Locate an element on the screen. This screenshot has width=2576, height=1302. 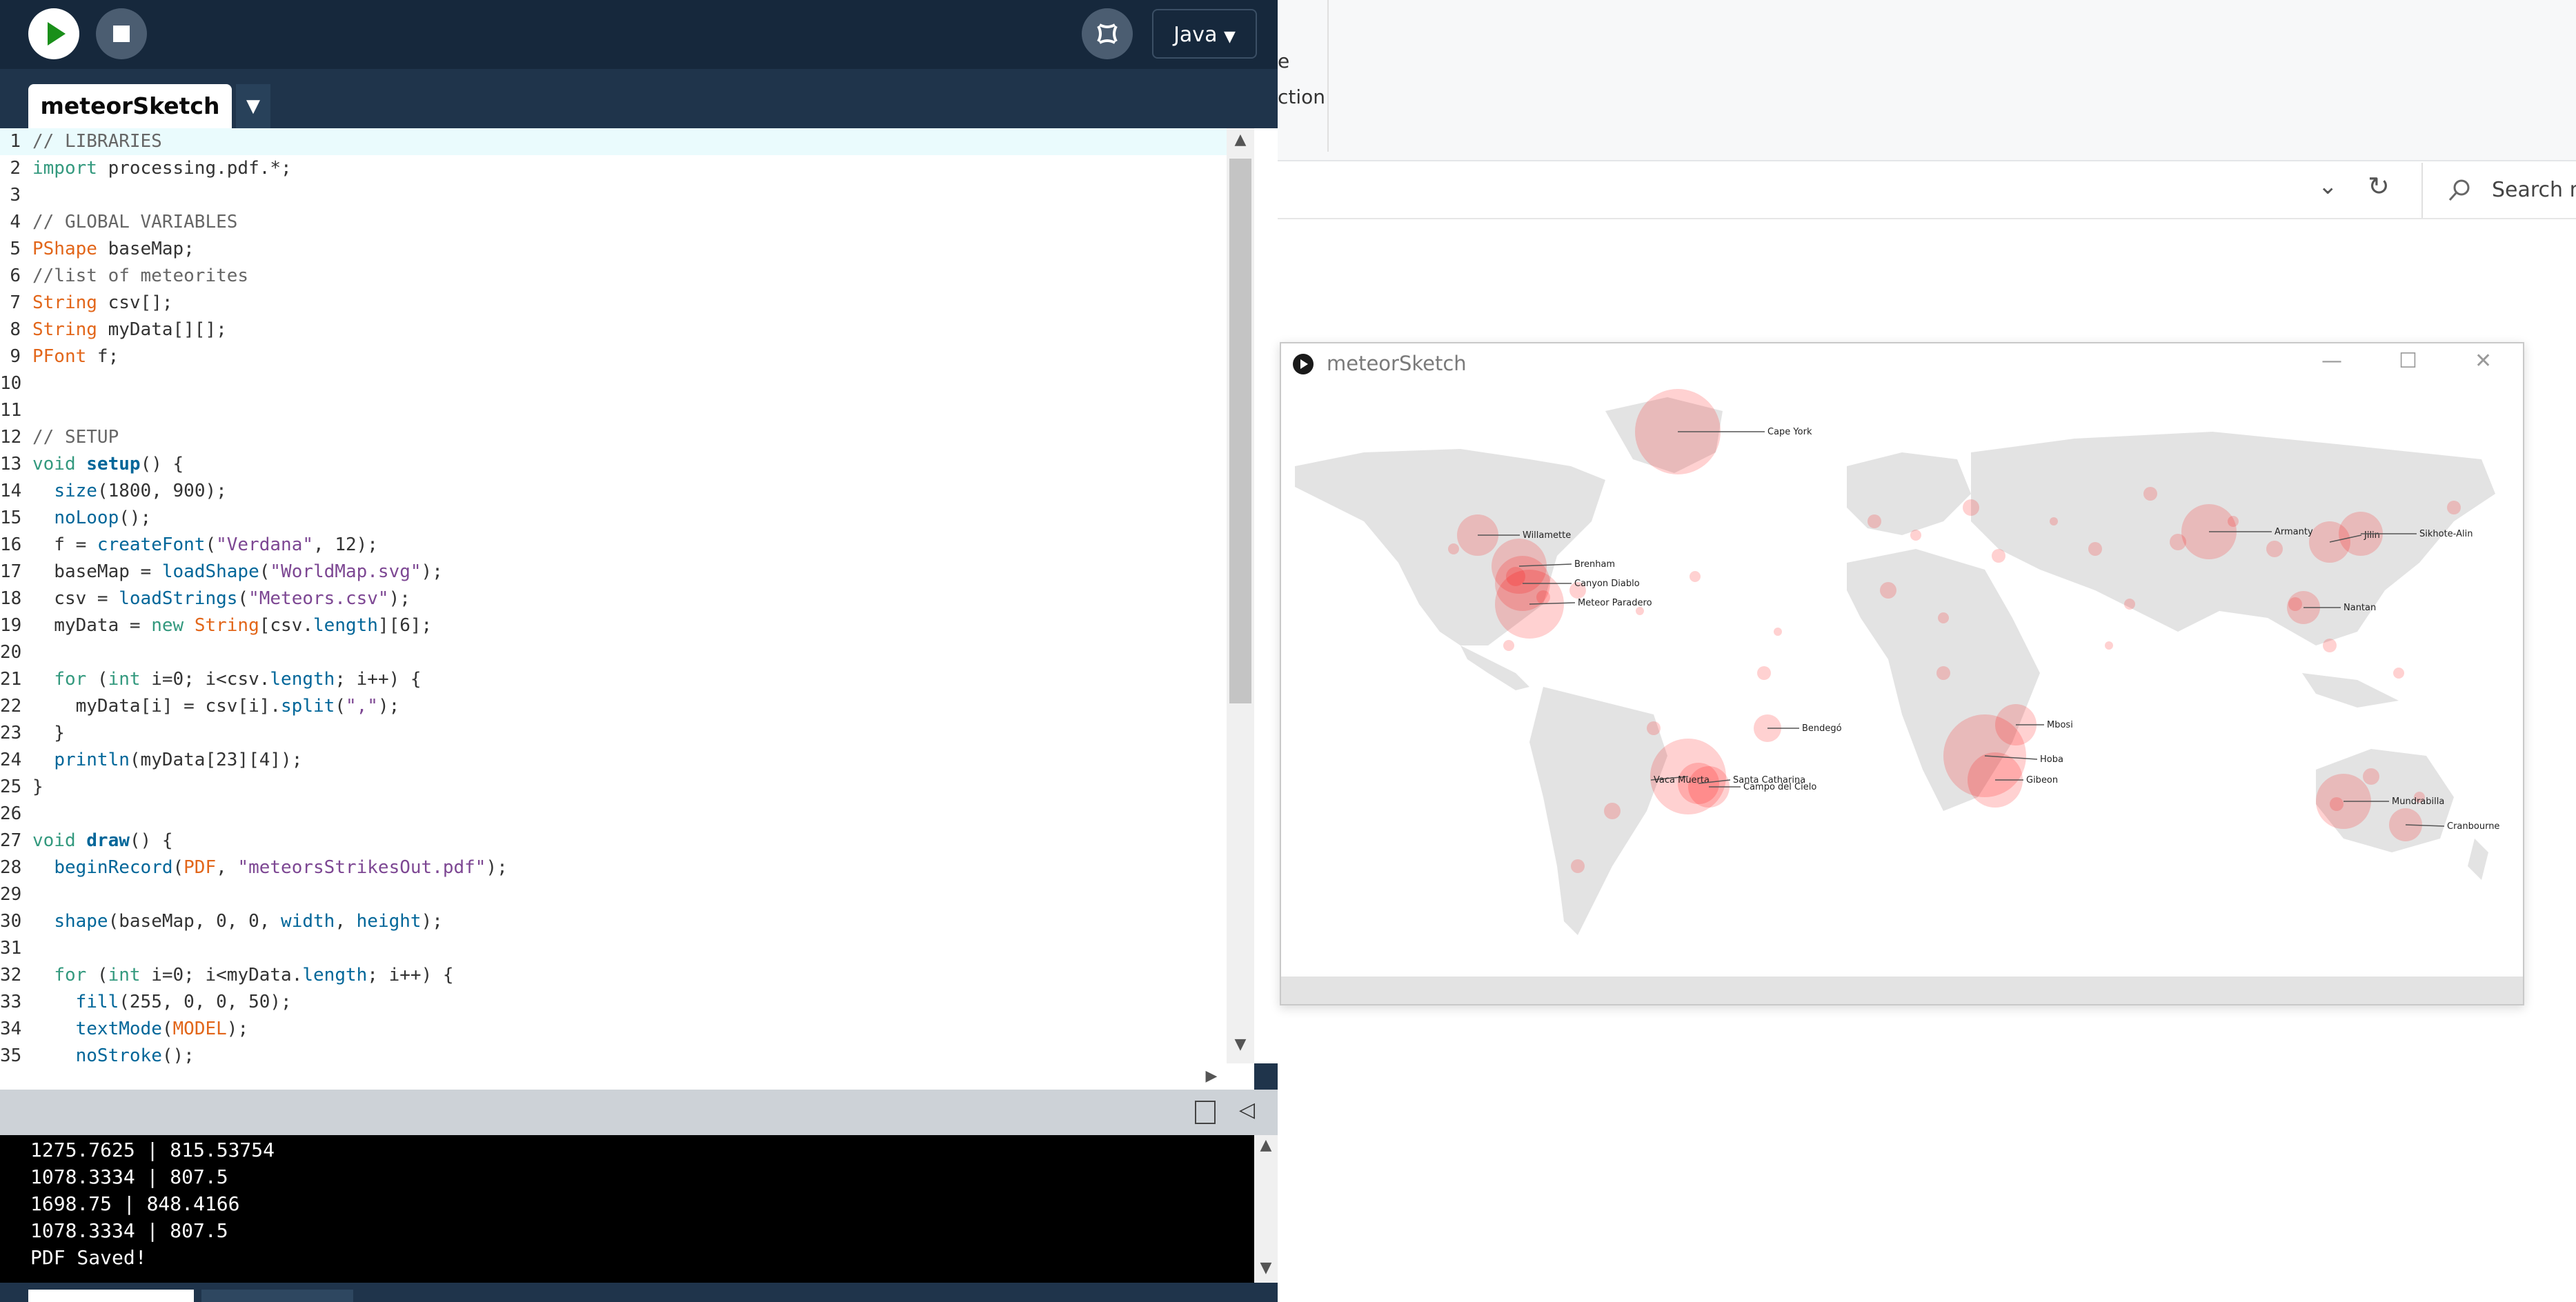
debugger-button is located at coordinates (1107, 33).